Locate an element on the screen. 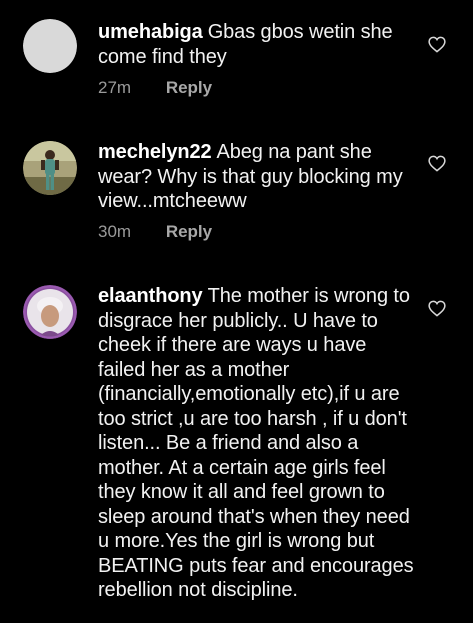 This screenshot has width=473, height=623. comment-username: umehabiga is located at coordinates (150, 32).